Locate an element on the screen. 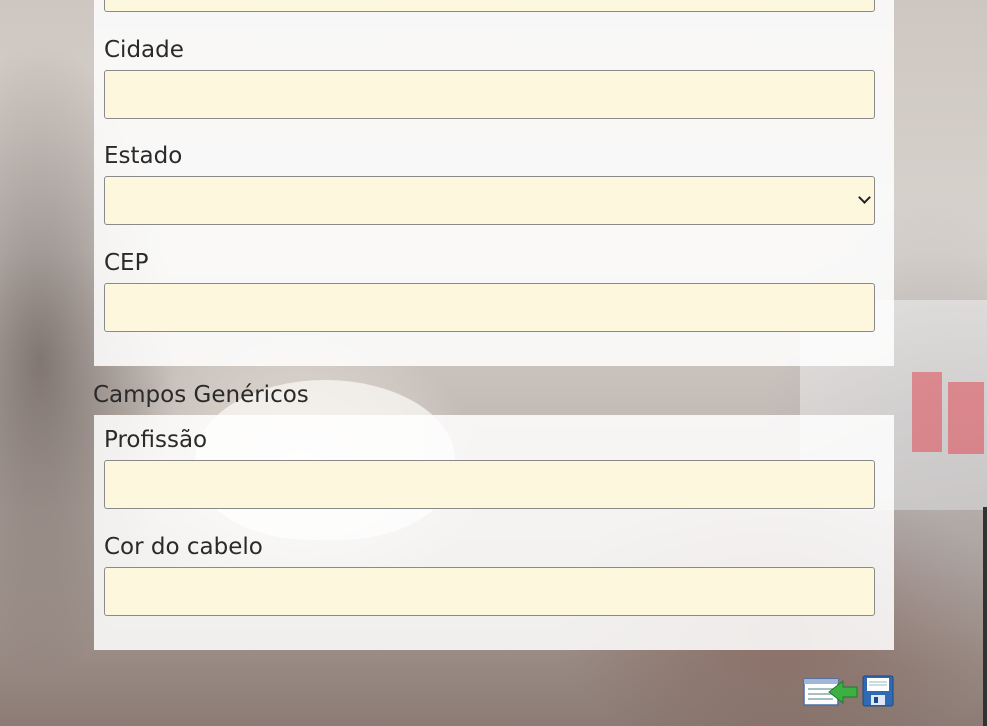  cidade-input is located at coordinates (489, 94).